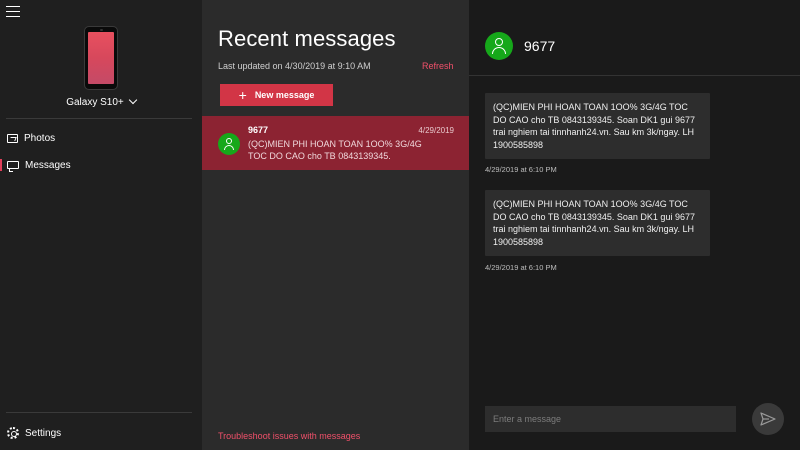 This screenshot has height=450, width=800. Describe the element at coordinates (610, 419) in the screenshot. I see `message-input` at that location.